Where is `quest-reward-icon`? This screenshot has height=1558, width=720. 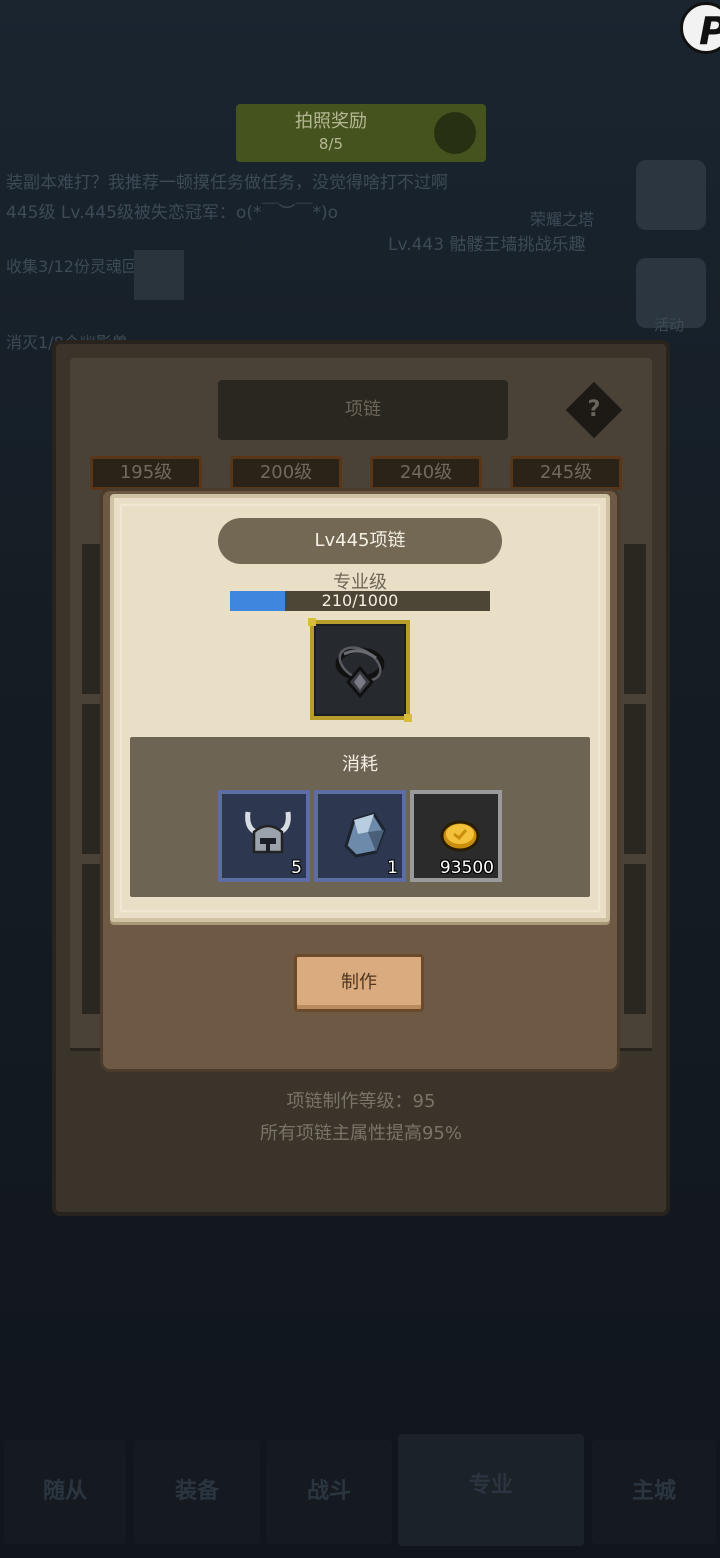
quest-reward-icon is located at coordinates (159, 275).